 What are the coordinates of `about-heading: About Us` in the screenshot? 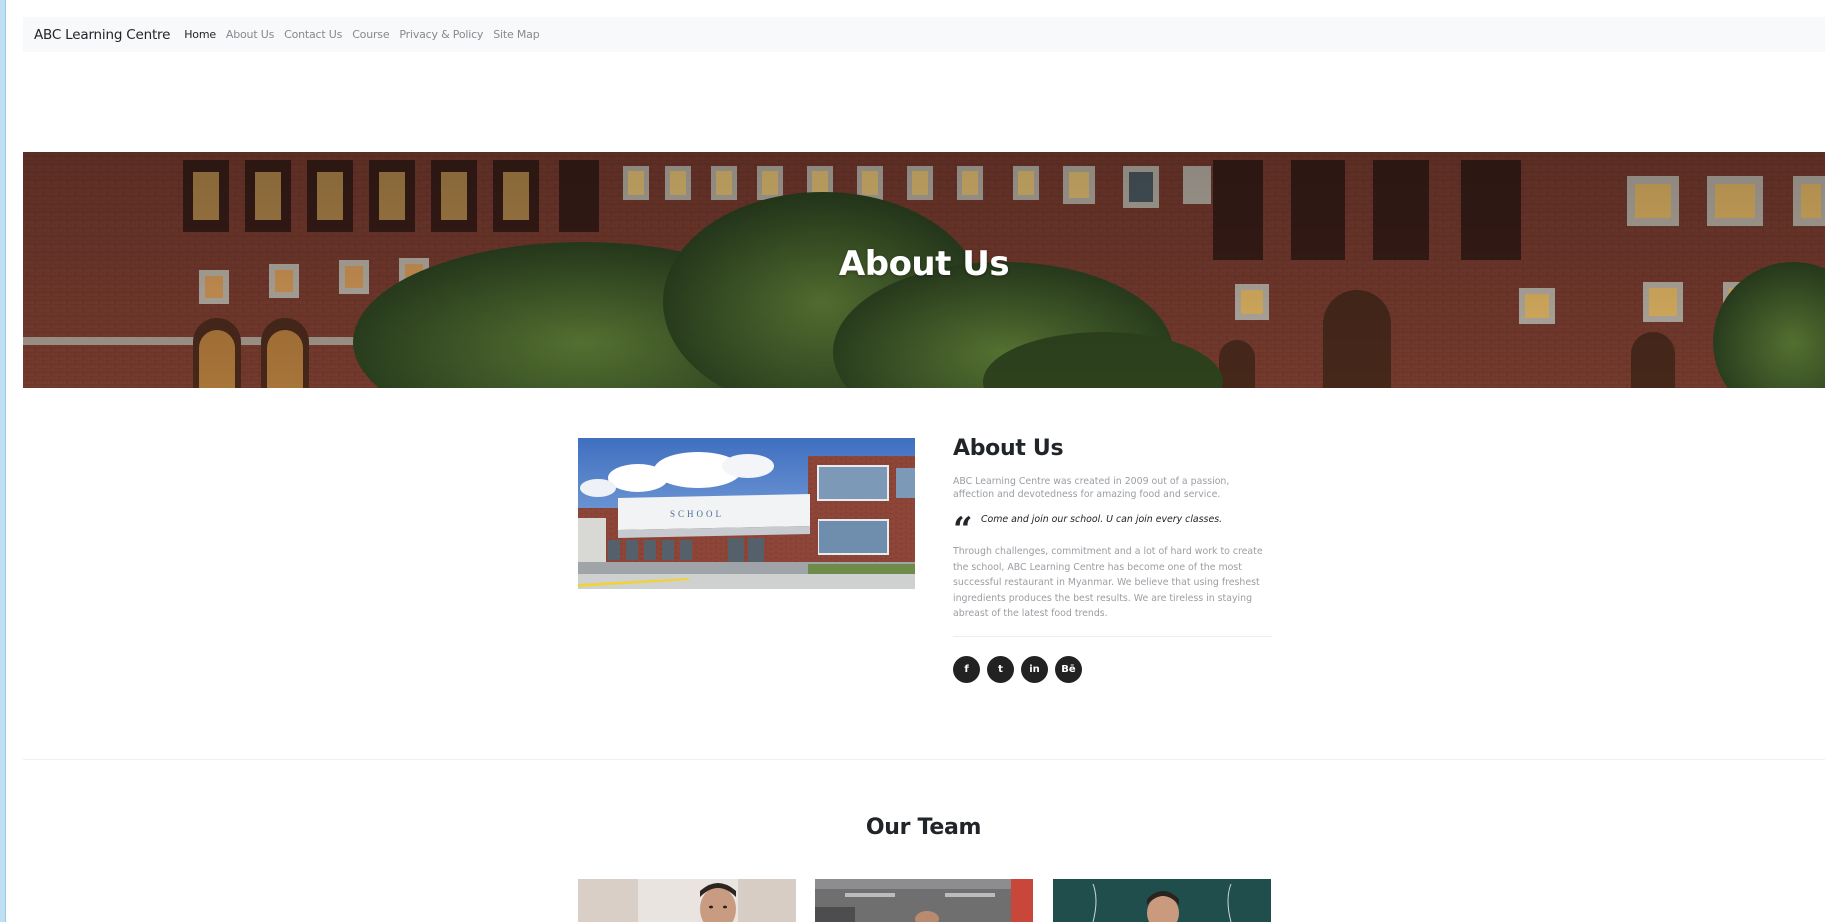 It's located at (1008, 448).